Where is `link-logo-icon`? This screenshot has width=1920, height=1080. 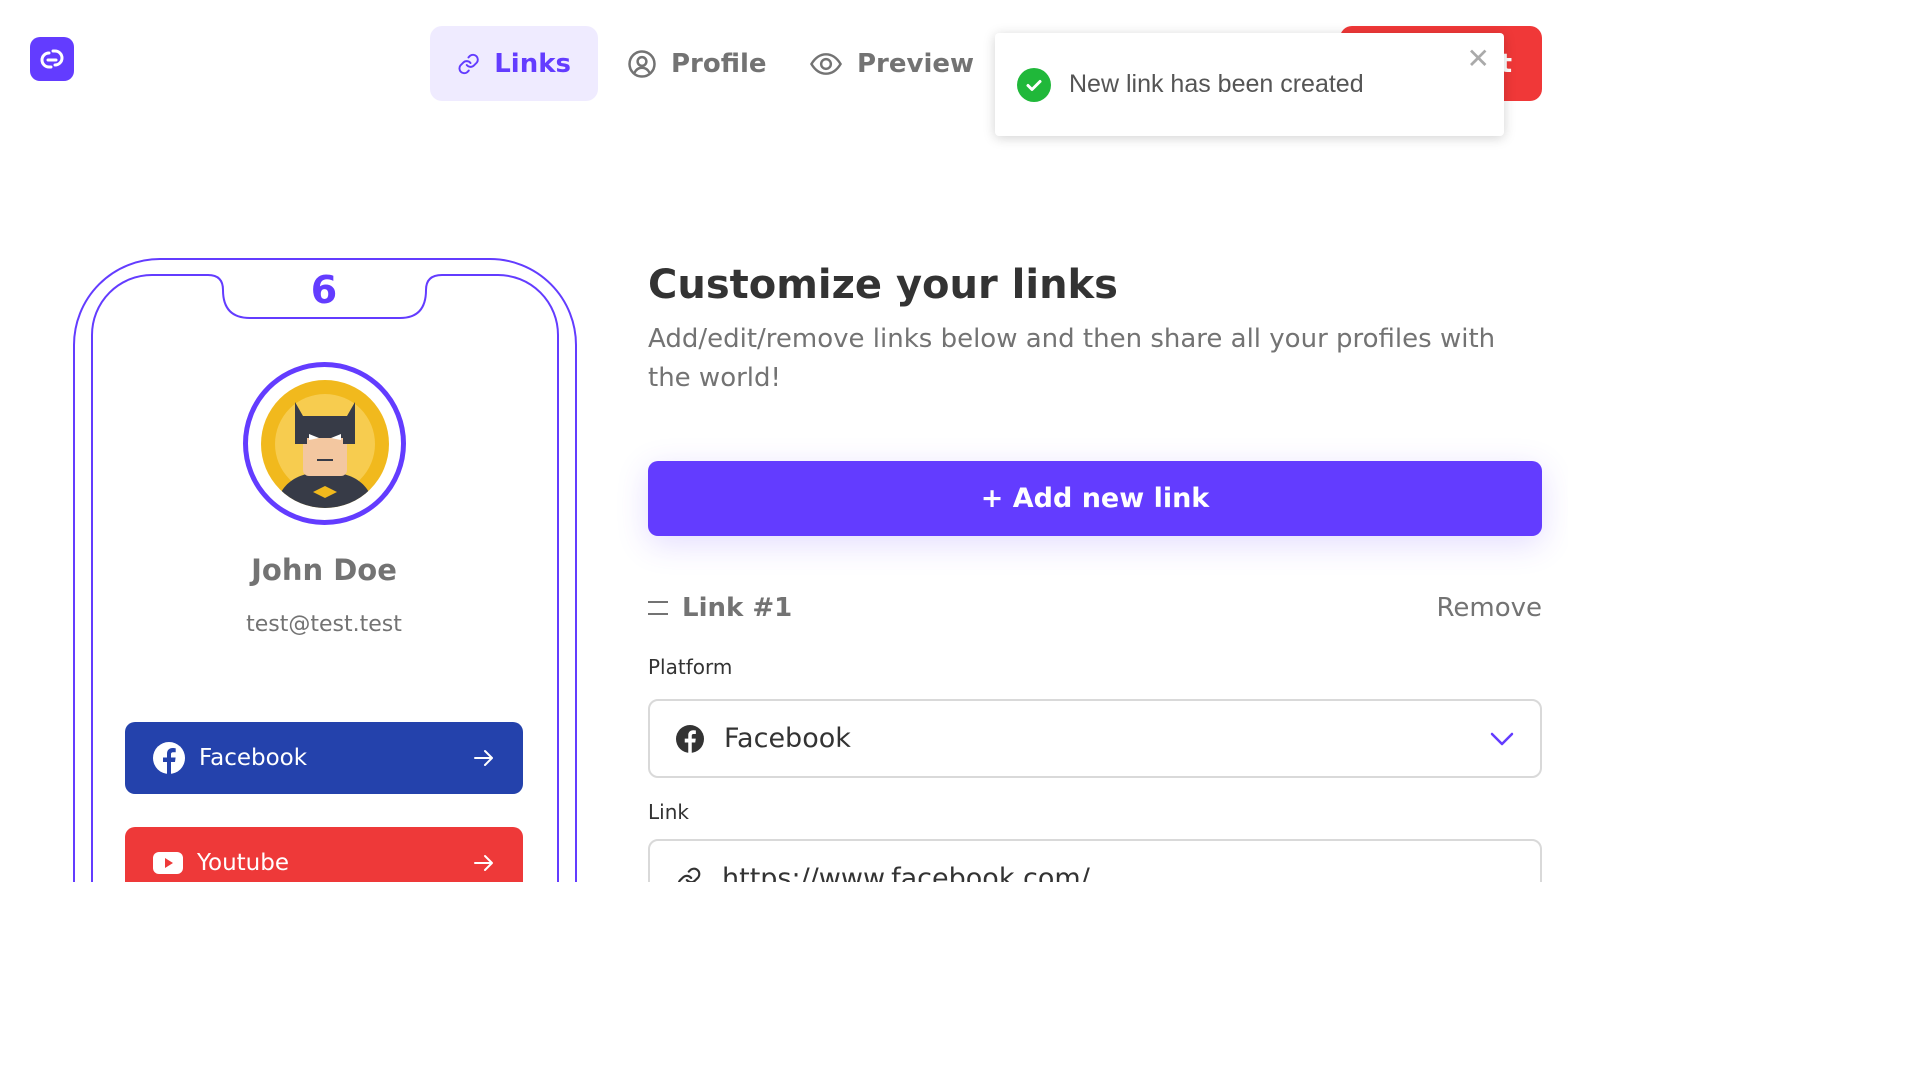
link-logo-icon is located at coordinates (52, 59).